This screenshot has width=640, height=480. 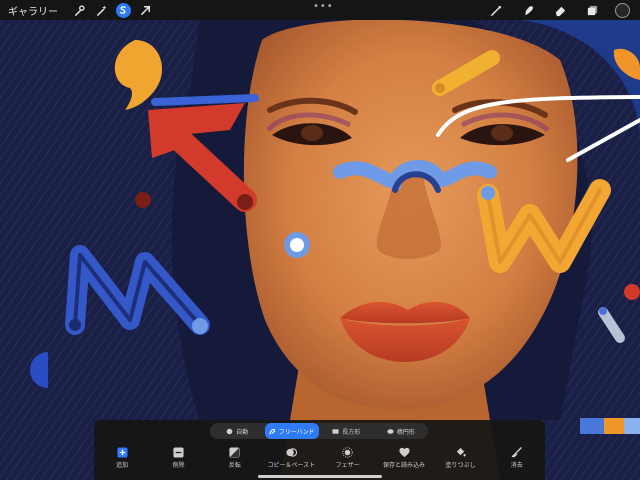 What do you see at coordinates (516, 465) in the screenshot?
I see `clear-label: 消去` at bounding box center [516, 465].